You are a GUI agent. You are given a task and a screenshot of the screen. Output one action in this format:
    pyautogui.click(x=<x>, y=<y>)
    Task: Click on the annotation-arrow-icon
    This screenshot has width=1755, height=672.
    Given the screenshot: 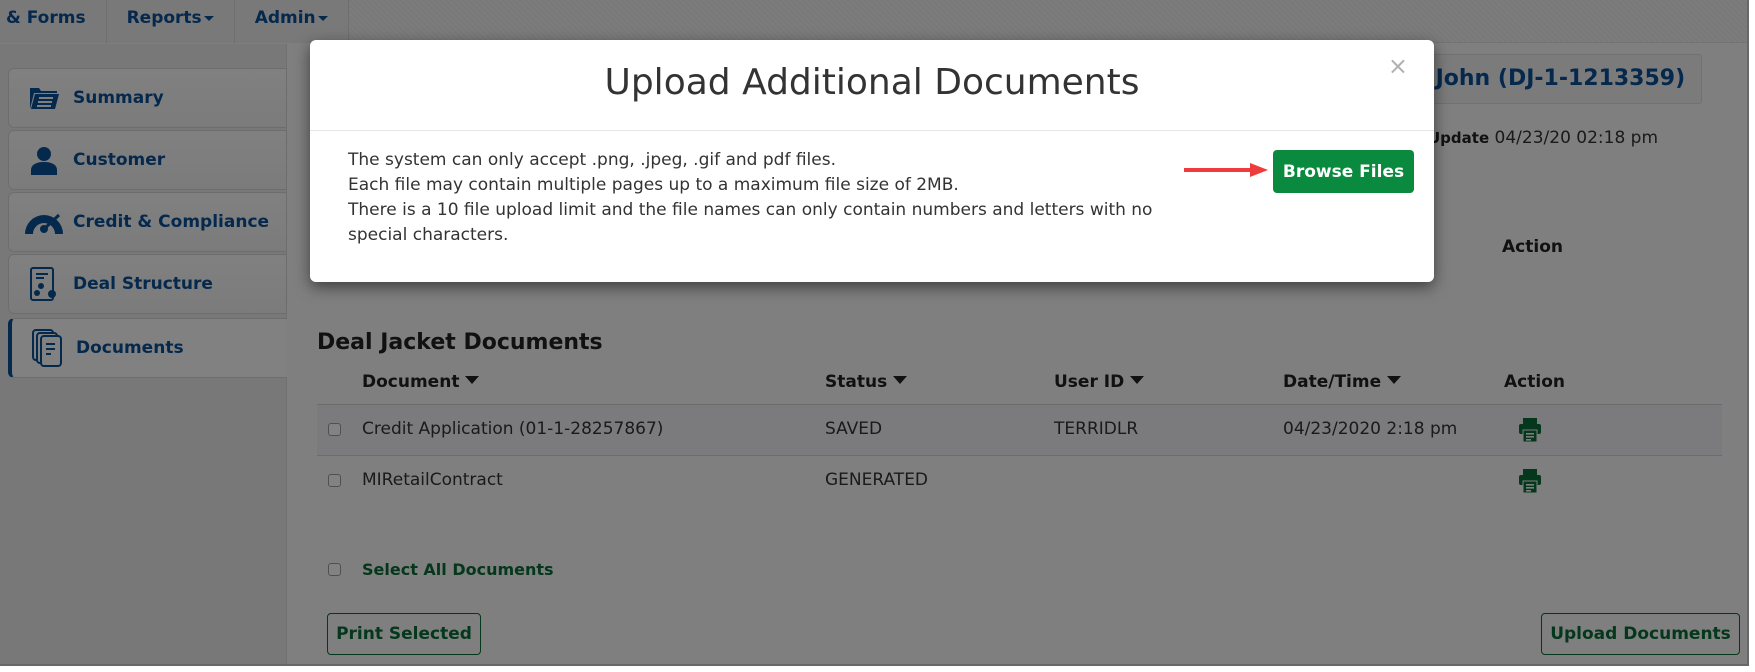 What is the action you would take?
    pyautogui.click(x=1226, y=170)
    